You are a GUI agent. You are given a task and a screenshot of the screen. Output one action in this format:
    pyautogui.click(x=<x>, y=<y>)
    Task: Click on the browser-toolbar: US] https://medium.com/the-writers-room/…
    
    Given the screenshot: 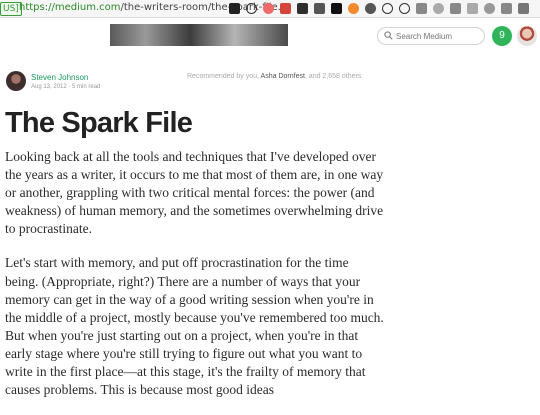 What is the action you would take?
    pyautogui.click(x=270, y=9)
    